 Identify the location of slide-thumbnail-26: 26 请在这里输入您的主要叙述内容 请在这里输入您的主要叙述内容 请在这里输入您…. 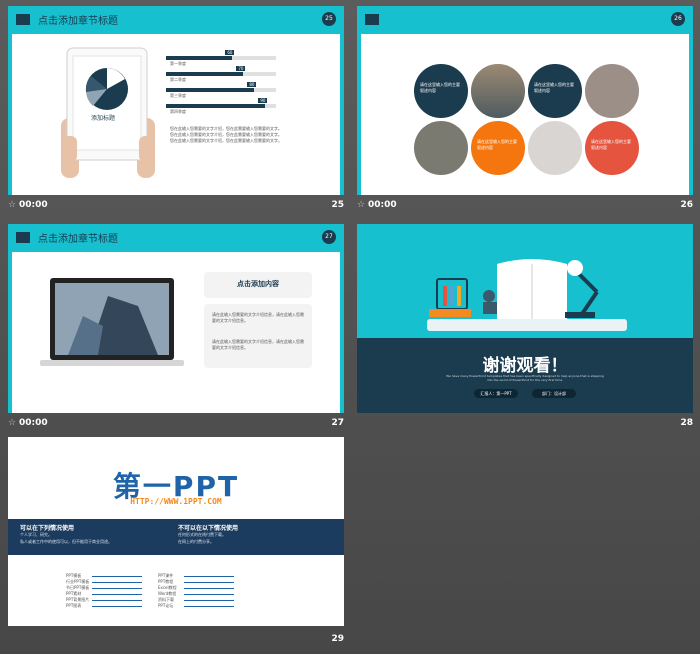
(525, 100).